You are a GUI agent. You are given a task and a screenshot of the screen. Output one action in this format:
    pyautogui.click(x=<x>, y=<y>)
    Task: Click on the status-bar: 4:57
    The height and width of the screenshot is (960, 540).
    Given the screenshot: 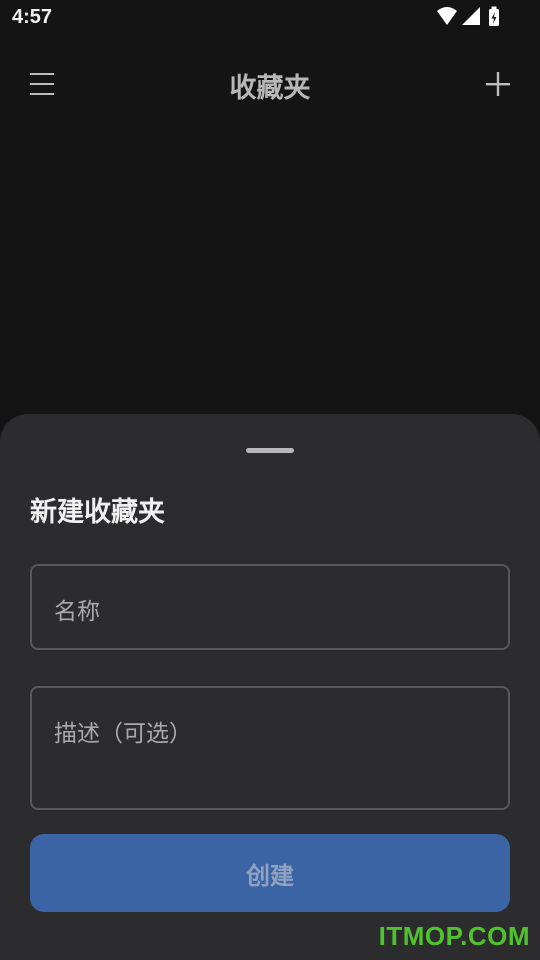 What is the action you would take?
    pyautogui.click(x=270, y=18)
    